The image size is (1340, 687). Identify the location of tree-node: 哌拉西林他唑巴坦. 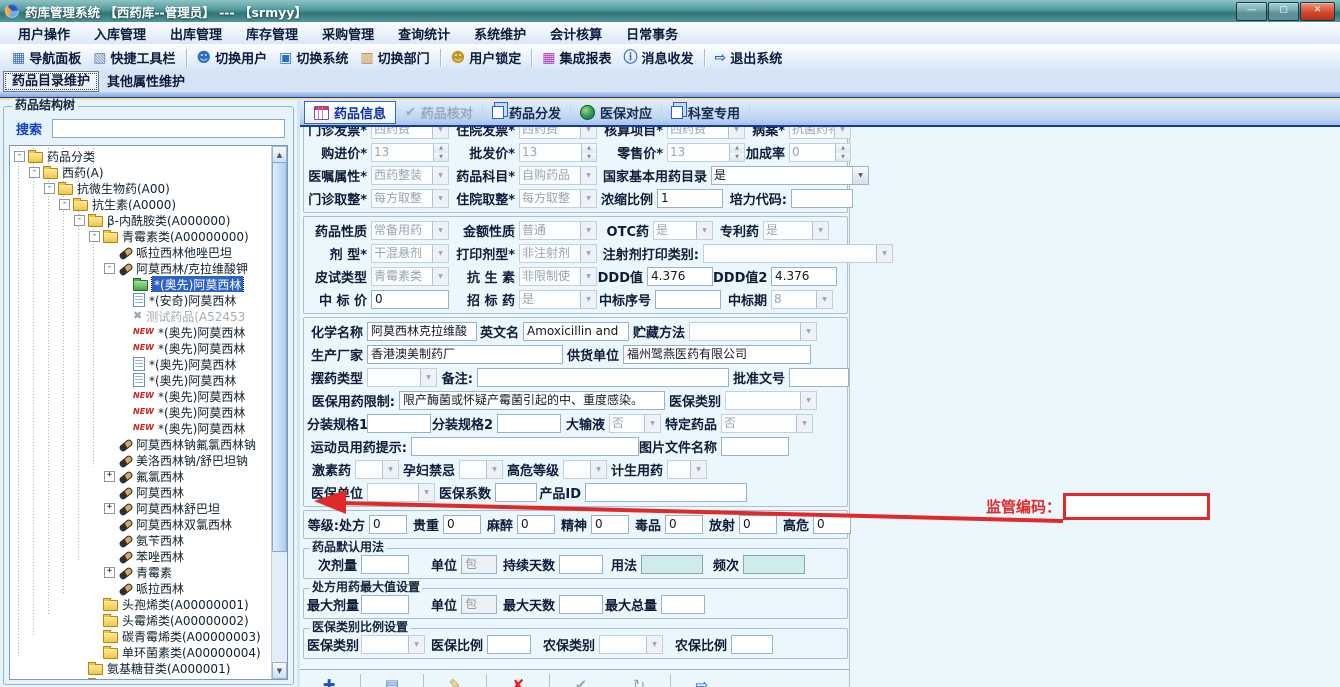
(141, 252).